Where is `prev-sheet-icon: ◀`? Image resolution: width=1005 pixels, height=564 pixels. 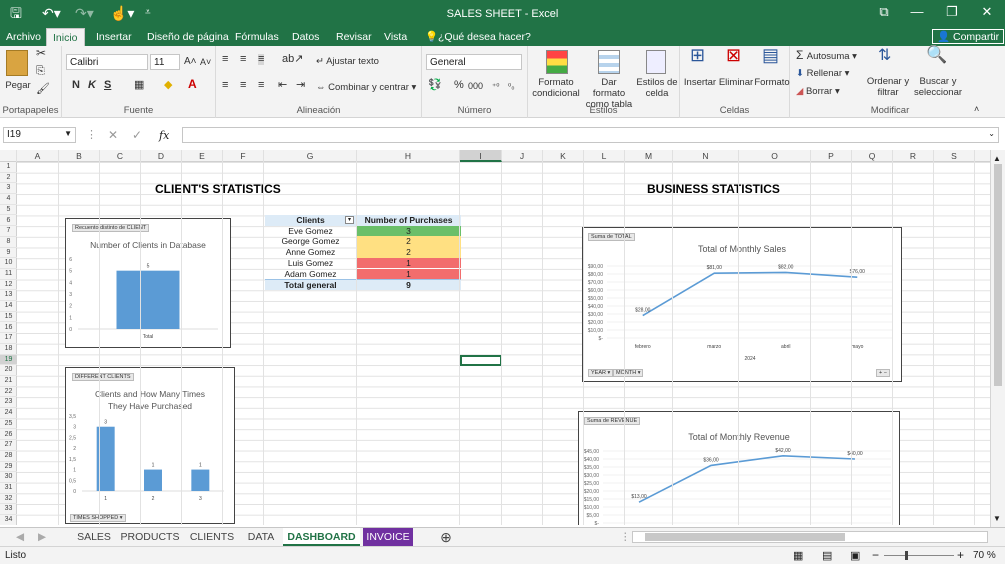 prev-sheet-icon: ◀ is located at coordinates (20, 537).